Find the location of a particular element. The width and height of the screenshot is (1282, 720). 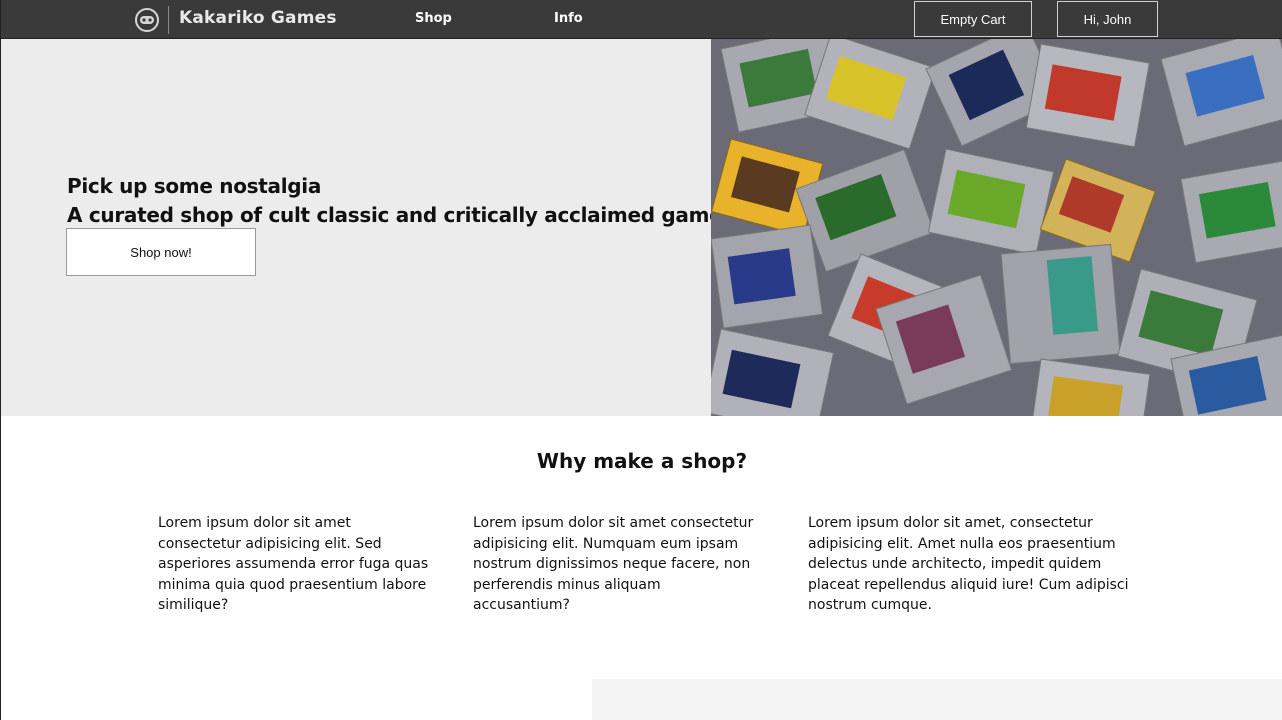

nav-link-shop: Shop is located at coordinates (433, 18).